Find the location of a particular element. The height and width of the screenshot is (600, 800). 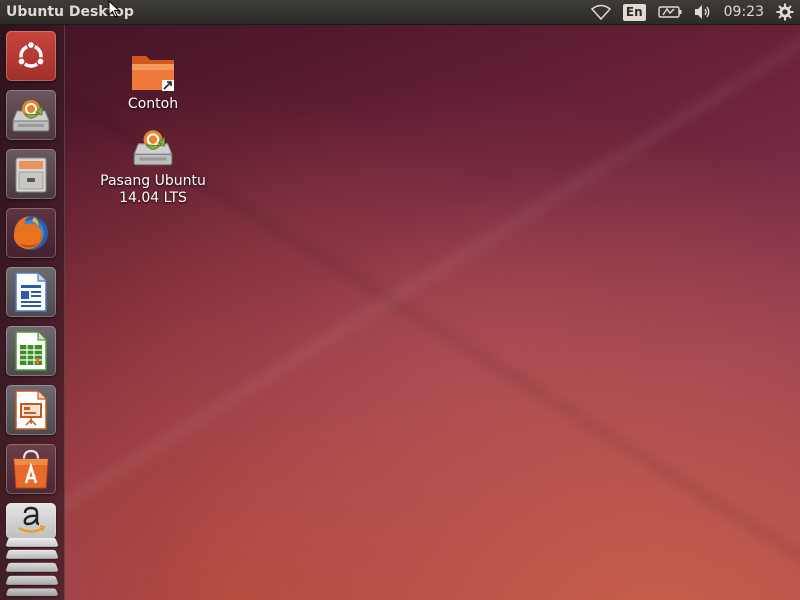

shopping-bag-icon is located at coordinates (31, 469).